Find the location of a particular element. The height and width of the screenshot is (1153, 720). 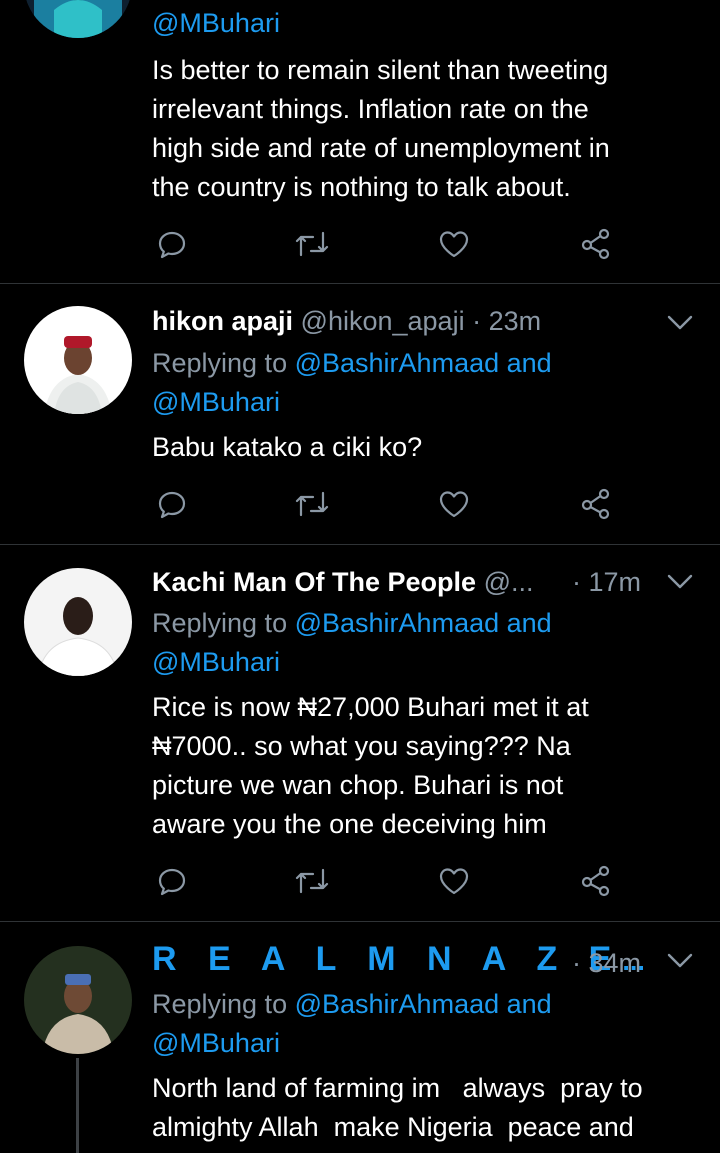

tweet-text-line: aware you the one deceiving him is located at coordinates (349, 824).